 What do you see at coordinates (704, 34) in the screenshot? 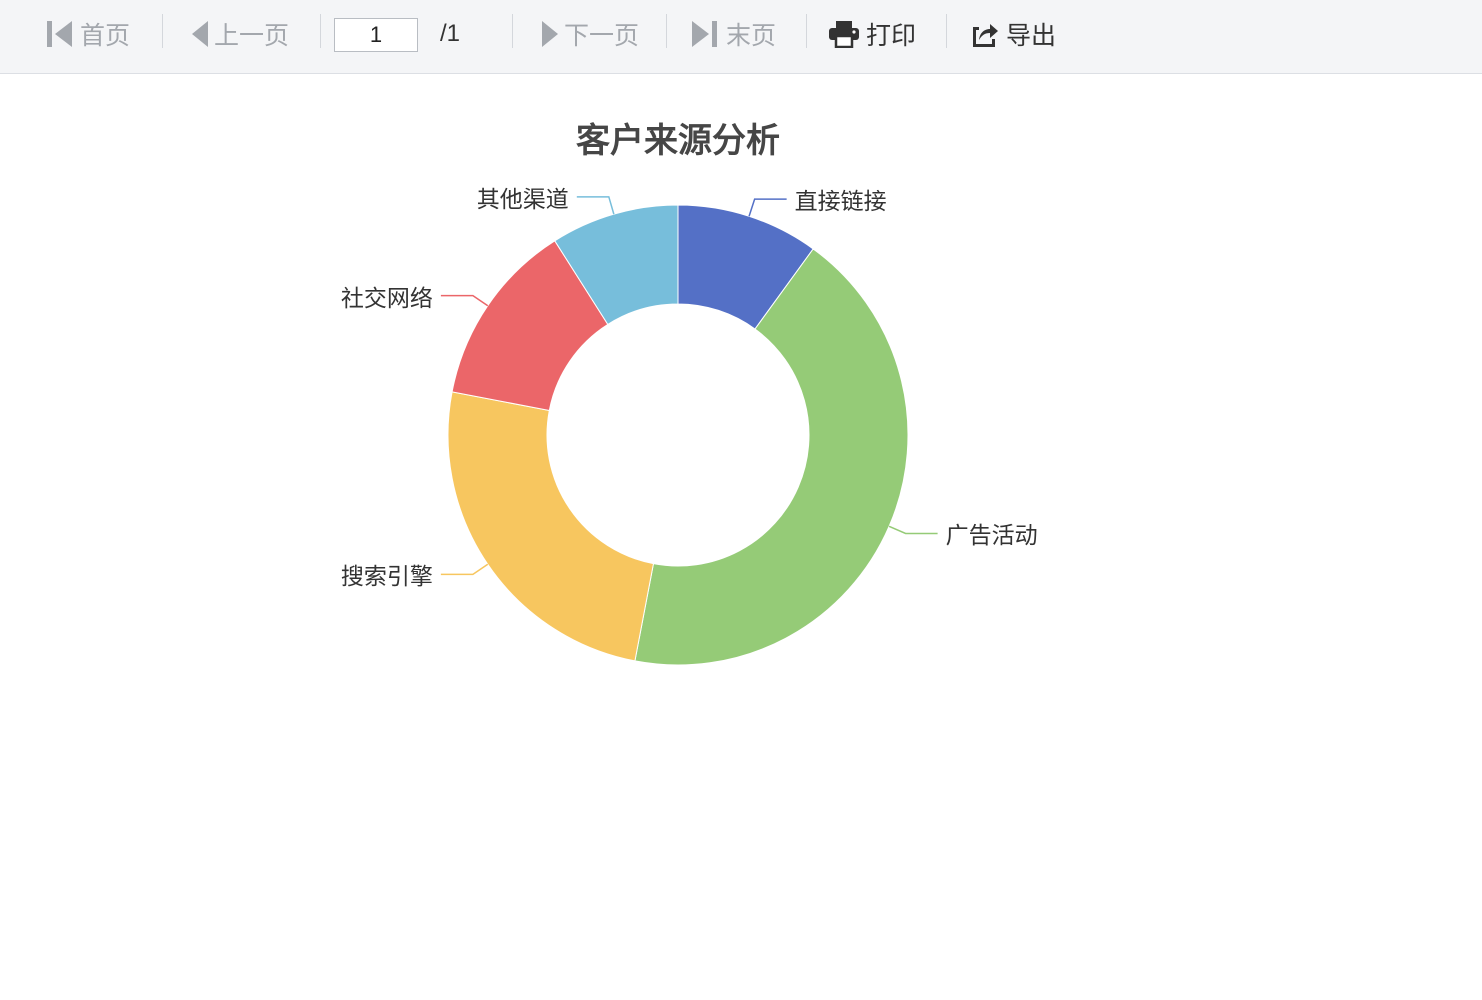
I see `last-page-icon` at bounding box center [704, 34].